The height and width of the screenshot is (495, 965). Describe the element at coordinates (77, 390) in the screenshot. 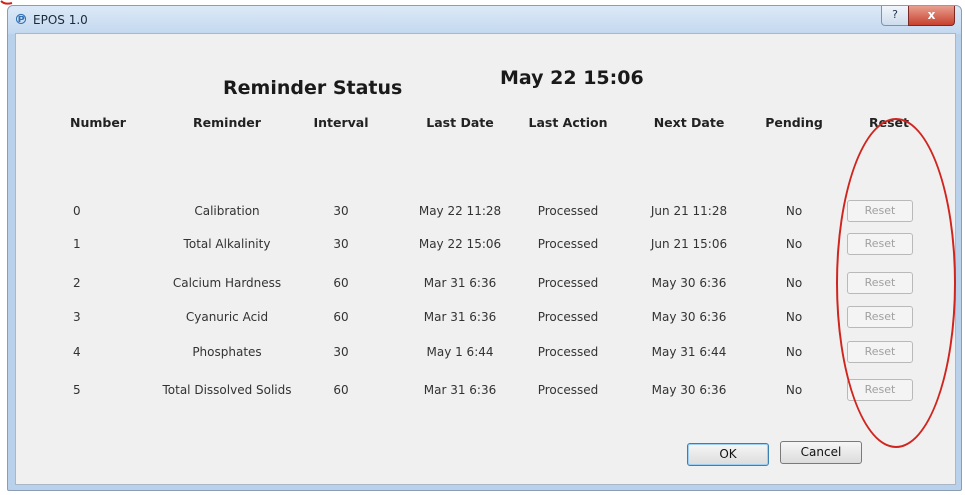

I see `cell-number: 5` at that location.